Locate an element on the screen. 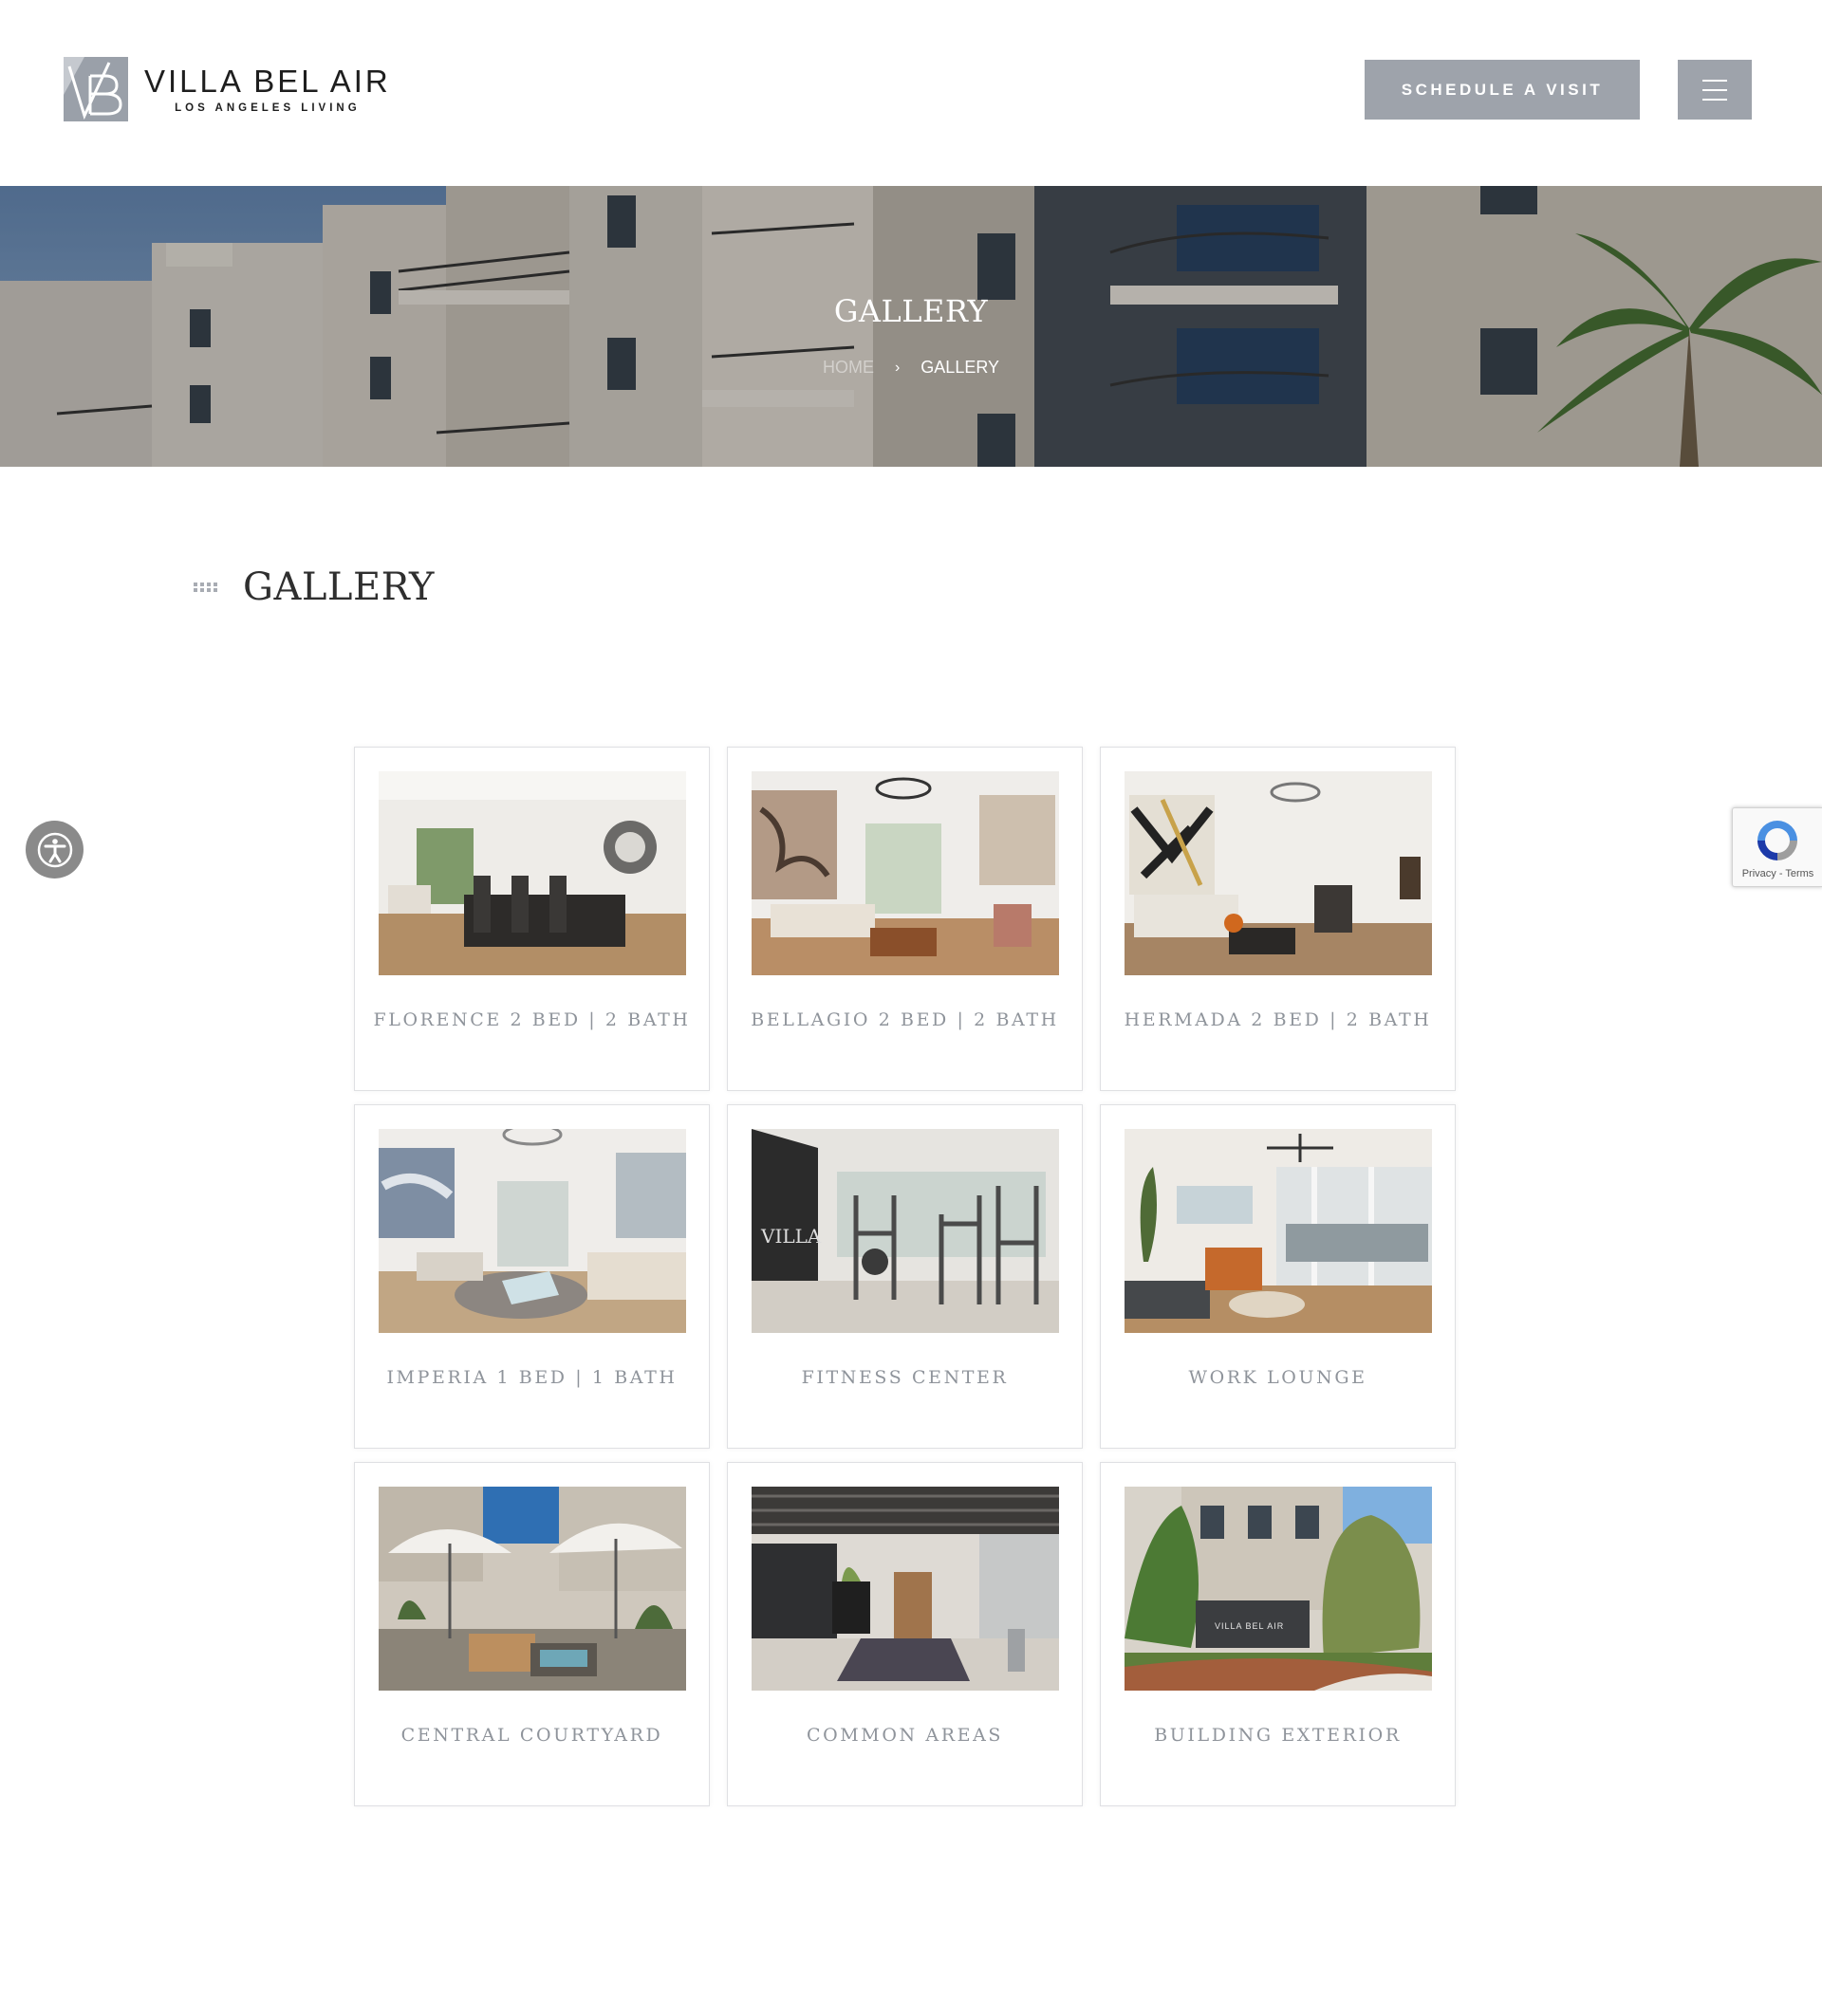  gallery-card-label: HERMADA 2 BED | 2 BATH is located at coordinates (1278, 1019).